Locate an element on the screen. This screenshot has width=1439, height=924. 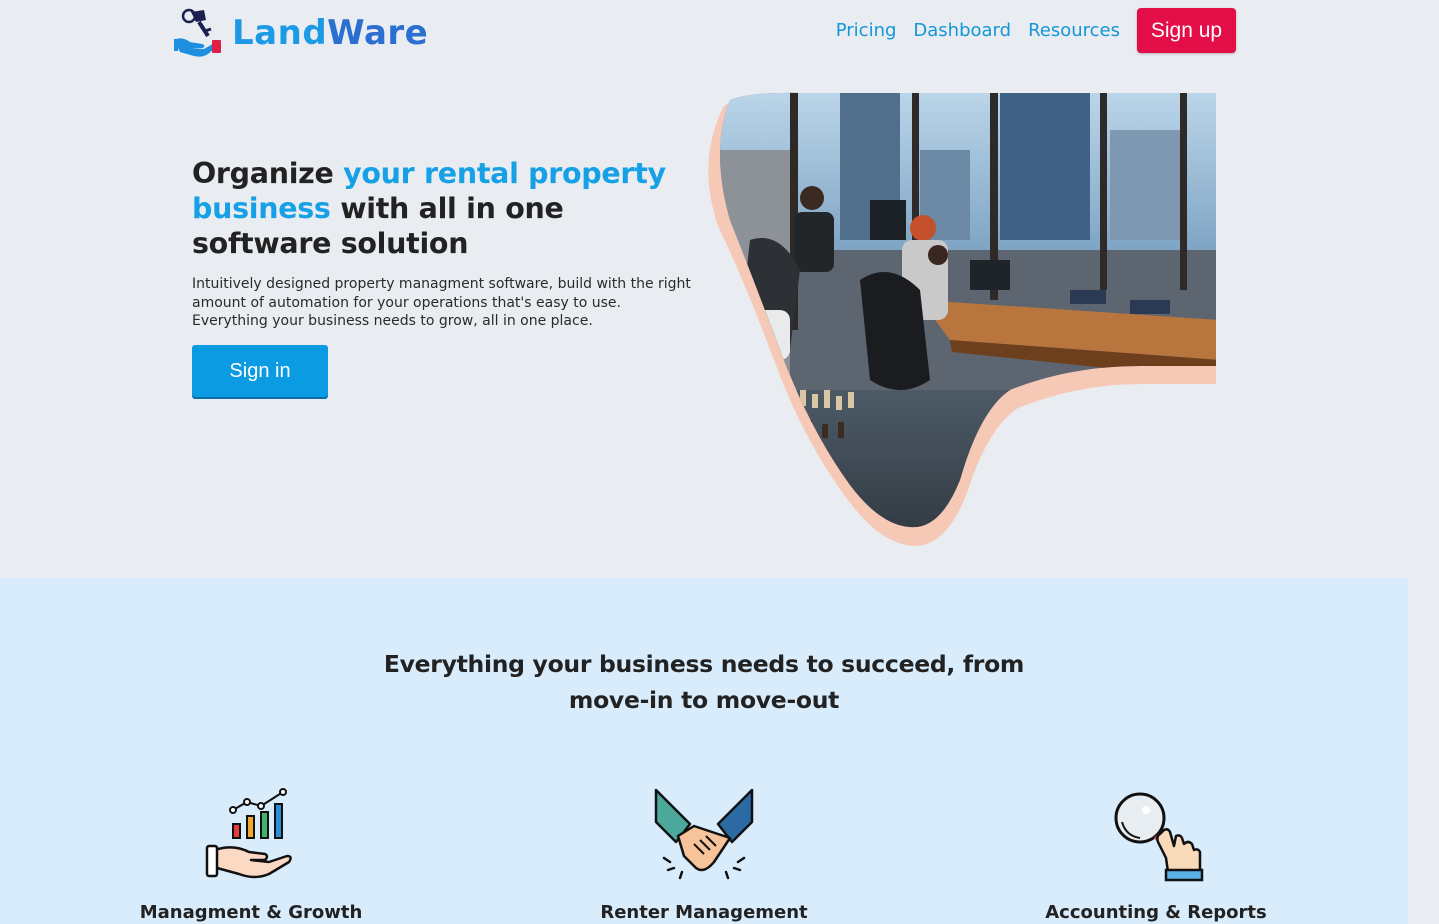
hand-key-icon is located at coordinates (197, 32).